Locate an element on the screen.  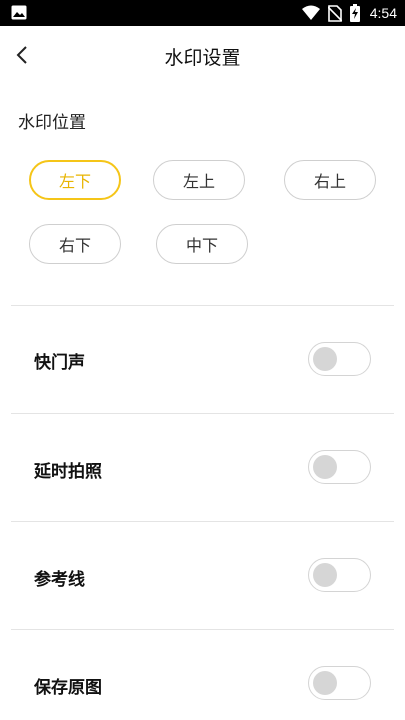
timer-photo-toggle is located at coordinates (339, 467).